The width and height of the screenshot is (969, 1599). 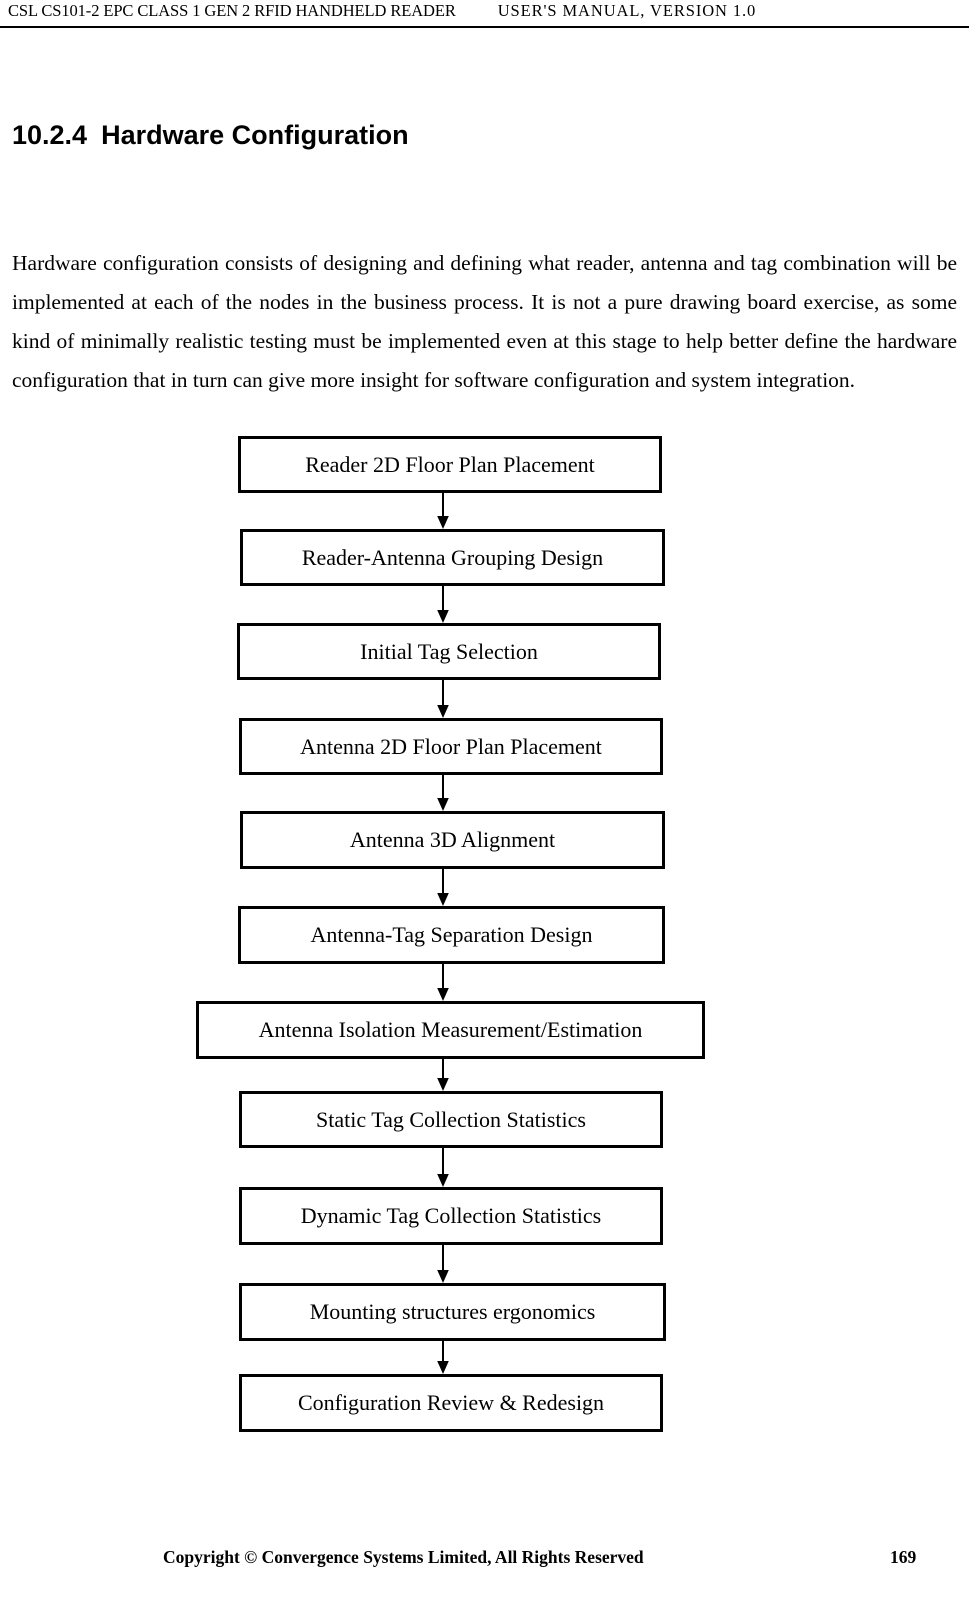 I want to click on flowchart-step-box: Static Tag Collection Statistics, so click(x=451, y=1119).